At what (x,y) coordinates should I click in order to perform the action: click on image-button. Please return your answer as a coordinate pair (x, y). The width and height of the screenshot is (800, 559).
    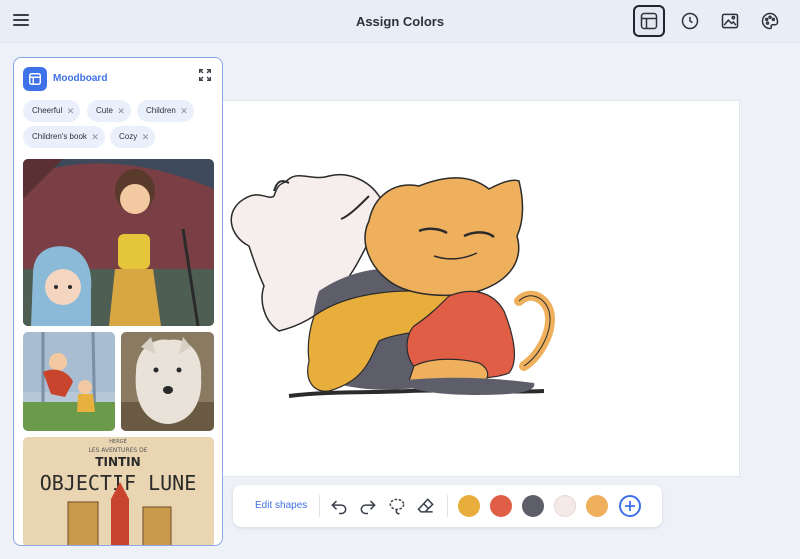
    Looking at the image, I should click on (730, 21).